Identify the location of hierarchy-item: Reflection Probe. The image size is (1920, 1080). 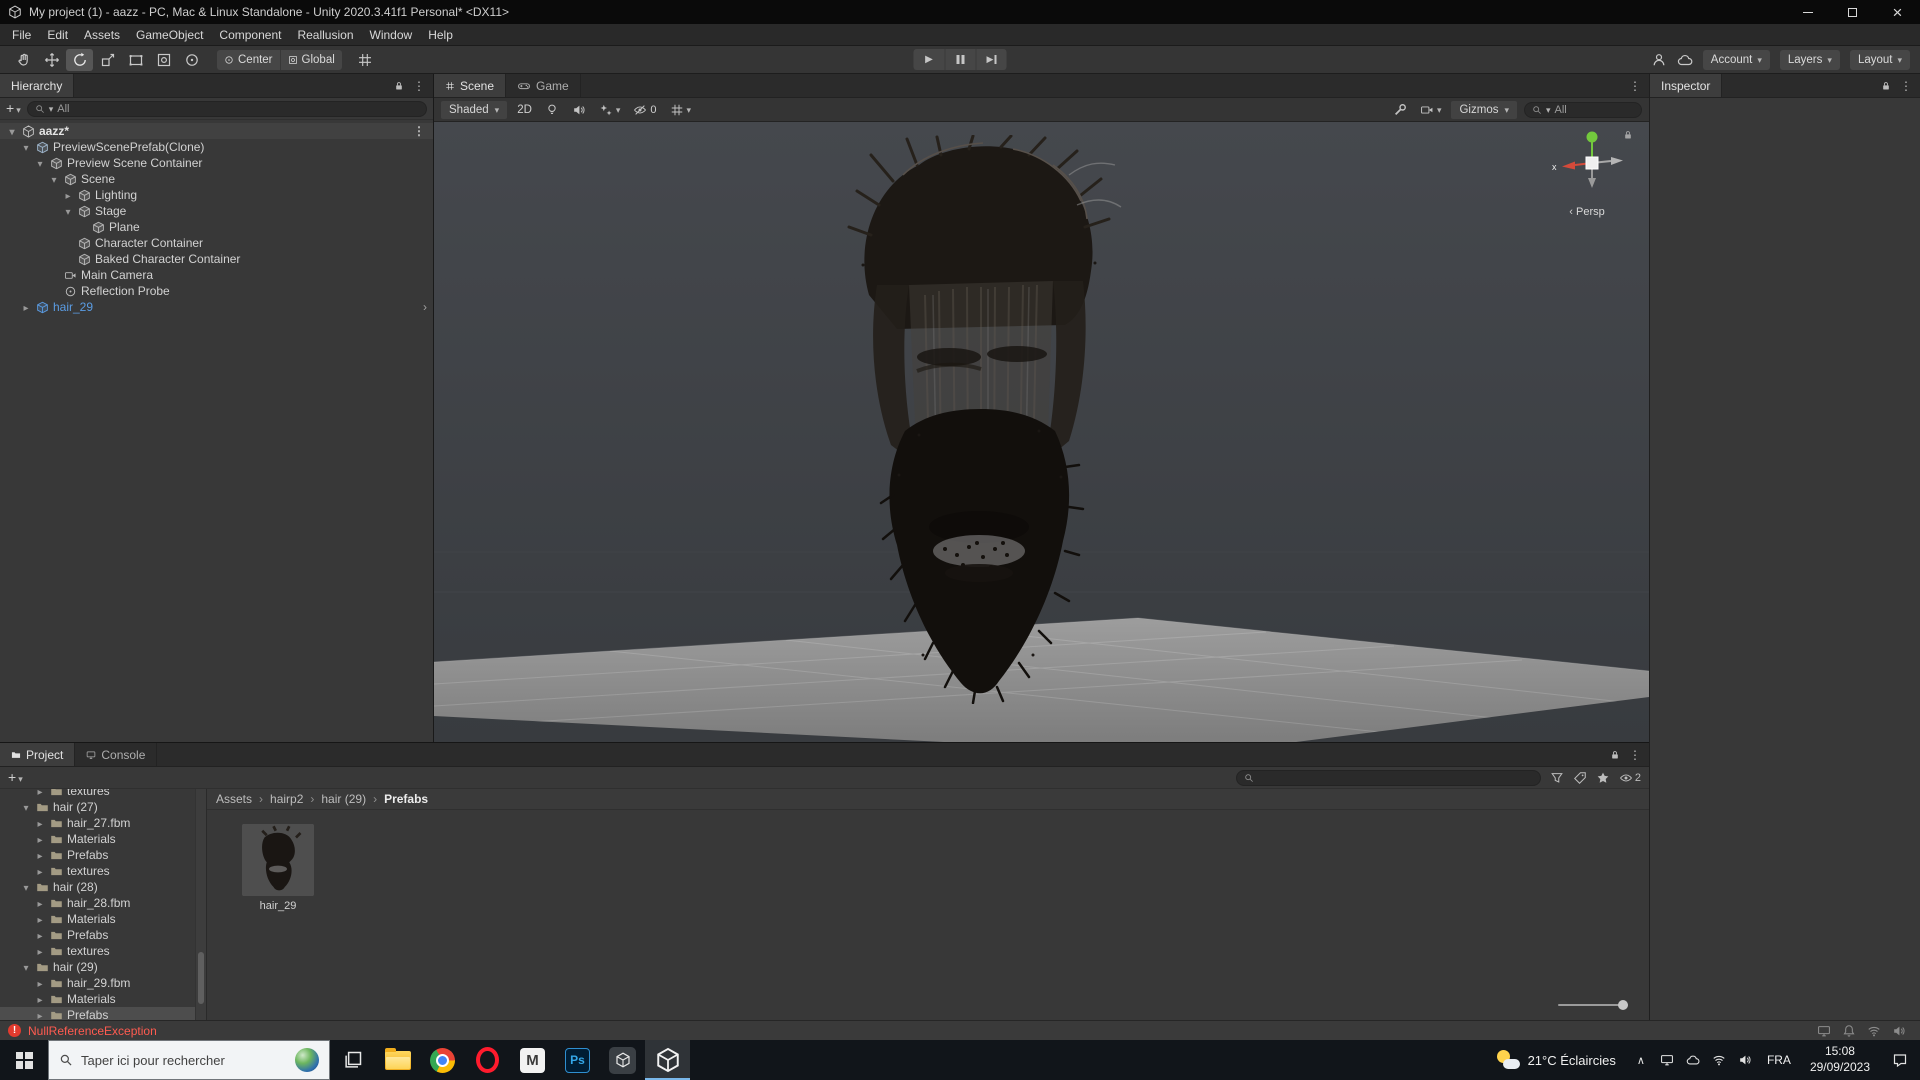
(216, 291).